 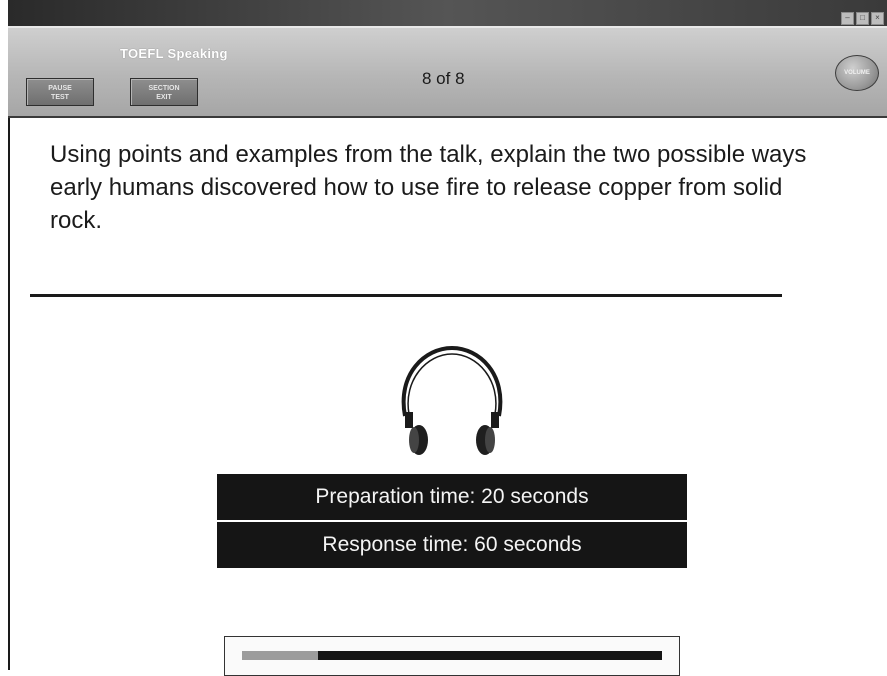 I want to click on pause-test-button: PAUSE TEST, so click(x=60, y=92).